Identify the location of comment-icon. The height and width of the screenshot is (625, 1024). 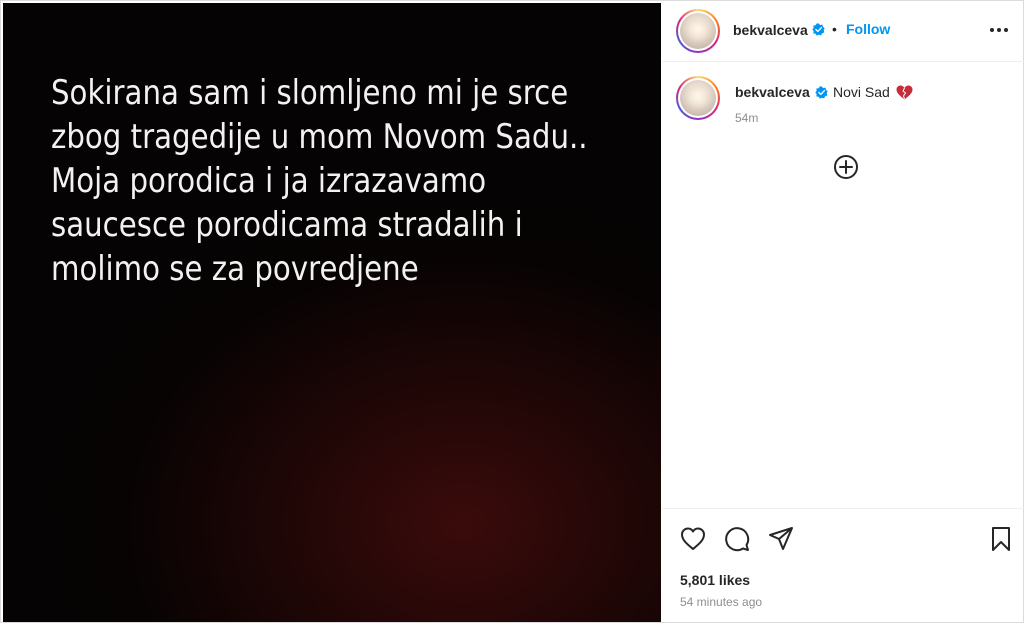
(737, 539).